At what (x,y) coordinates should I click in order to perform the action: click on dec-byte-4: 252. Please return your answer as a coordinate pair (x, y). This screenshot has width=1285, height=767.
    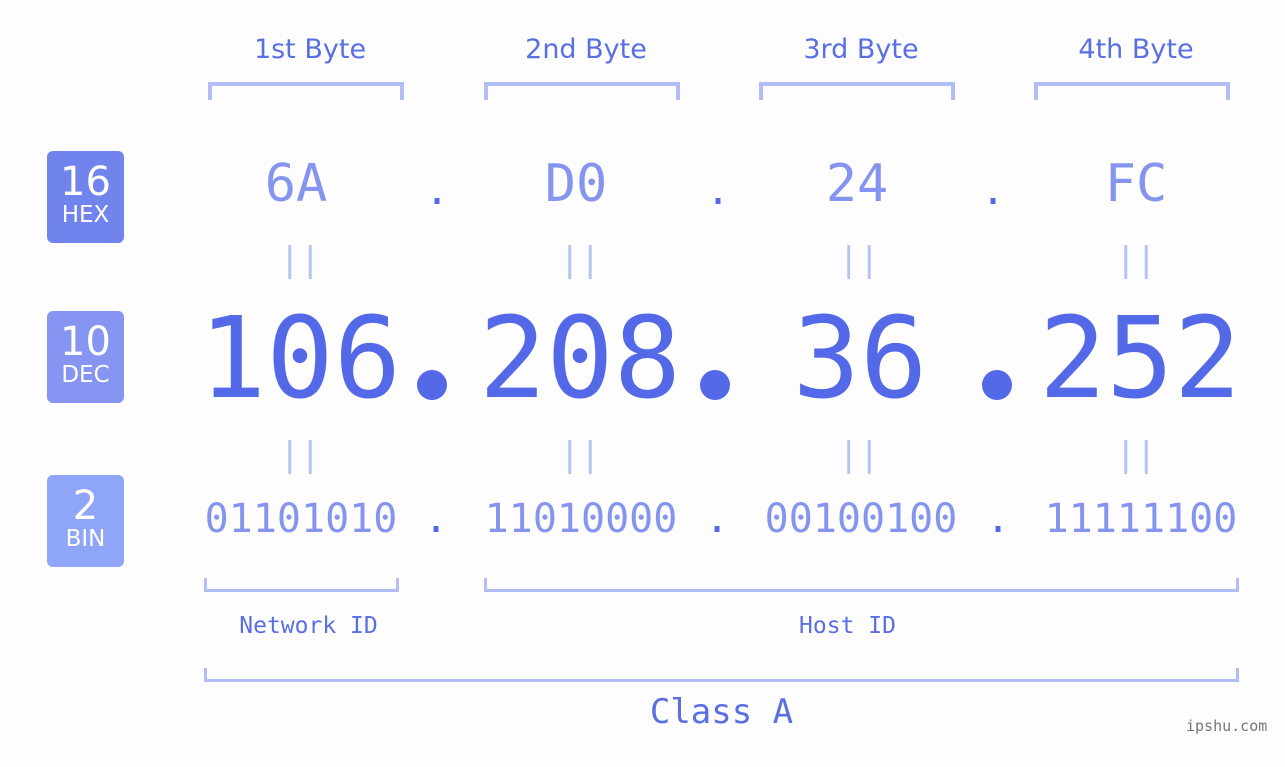
    Looking at the image, I should click on (1140, 359).